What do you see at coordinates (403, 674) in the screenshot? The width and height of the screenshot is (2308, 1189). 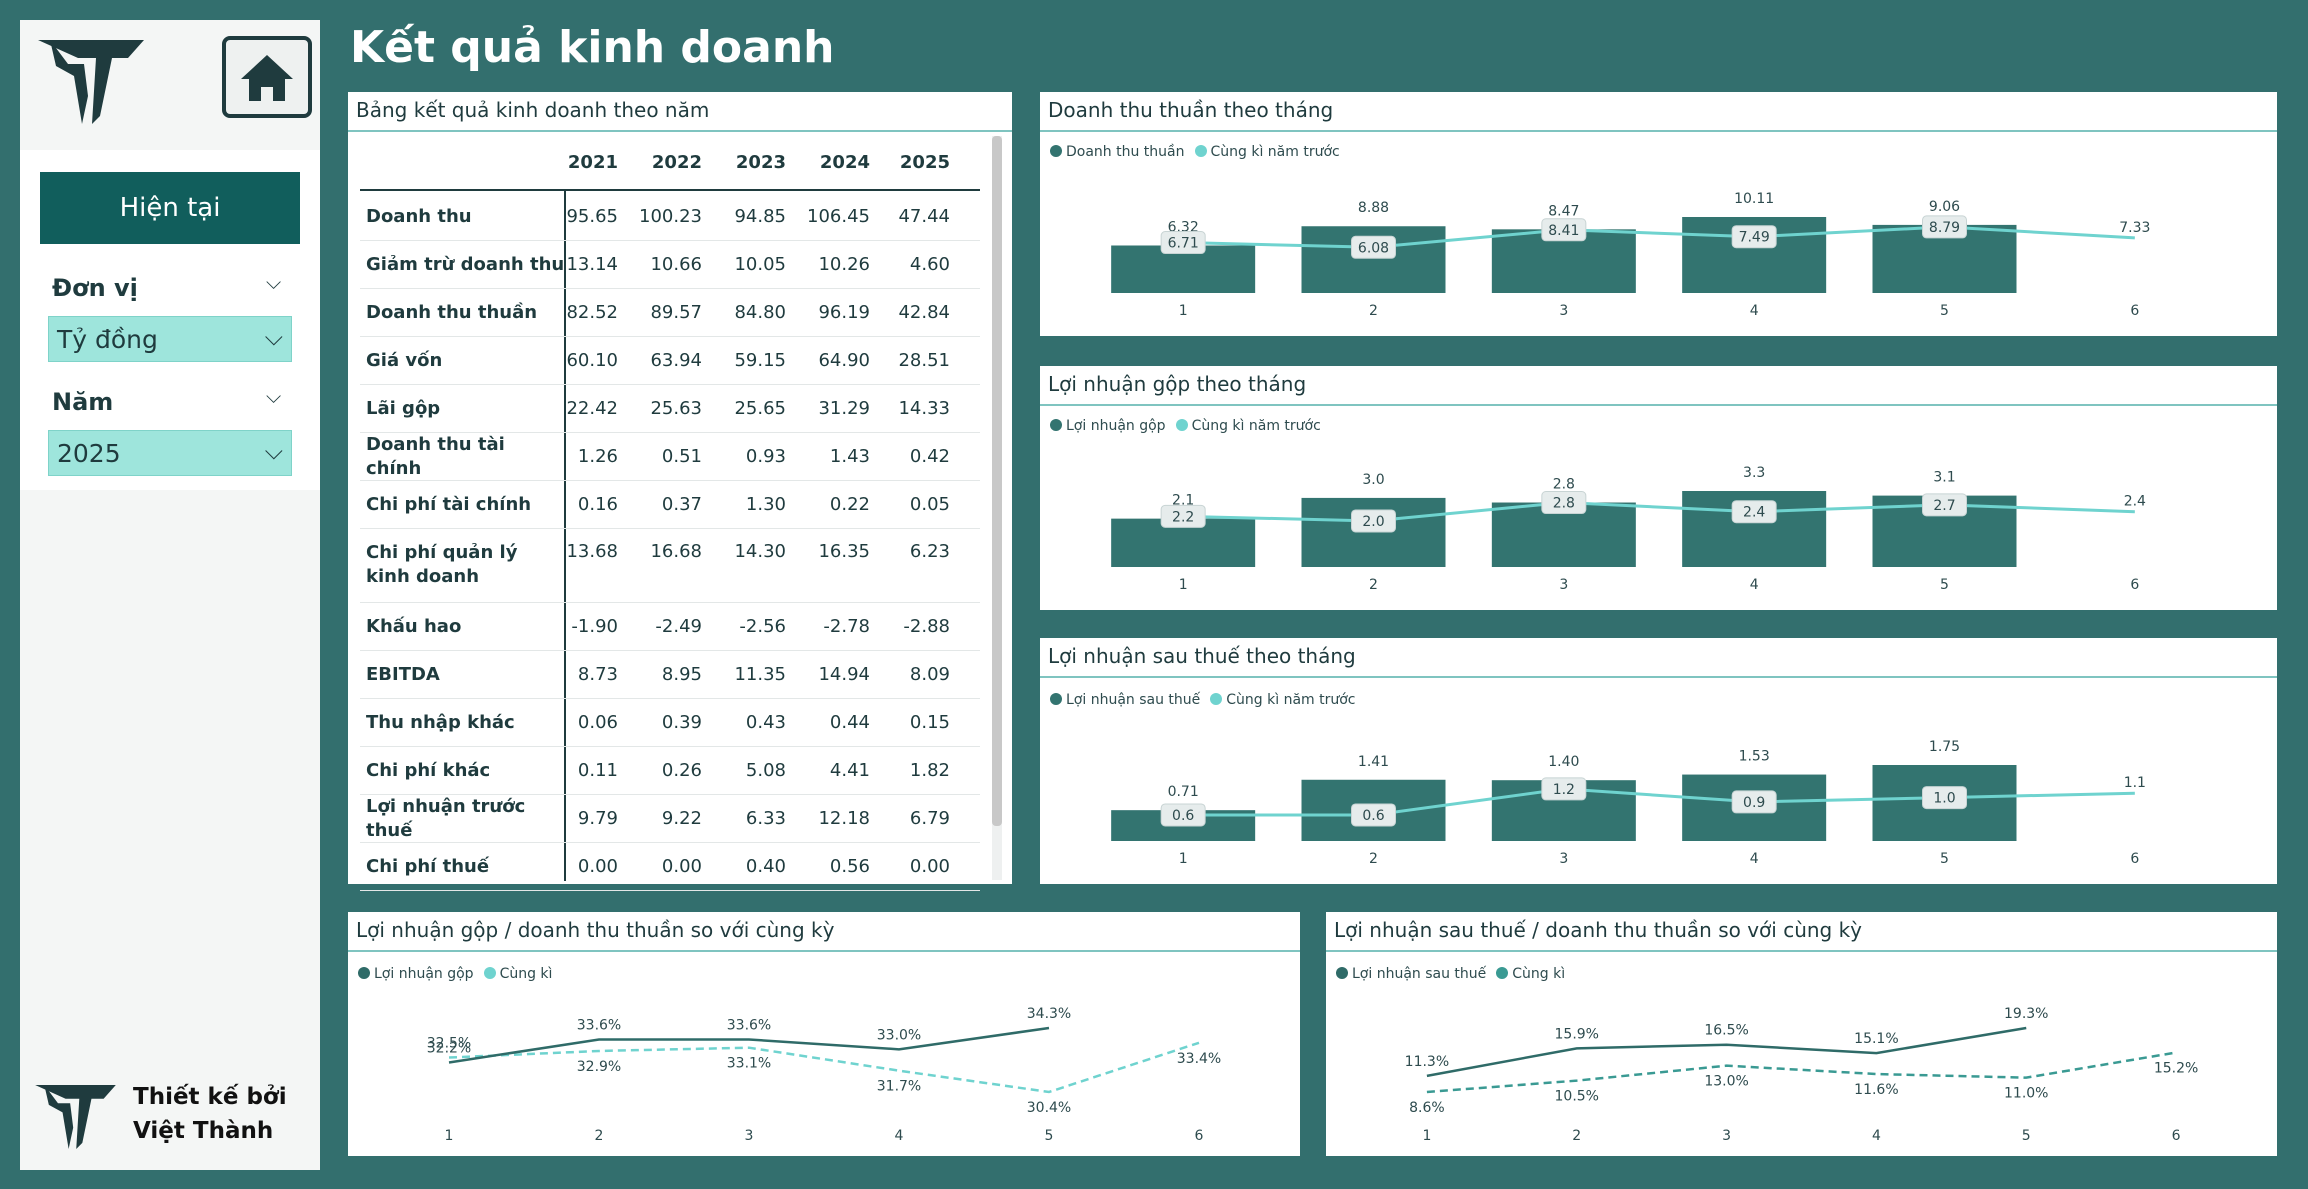 I see `table-row-label: EBITDA` at bounding box center [403, 674].